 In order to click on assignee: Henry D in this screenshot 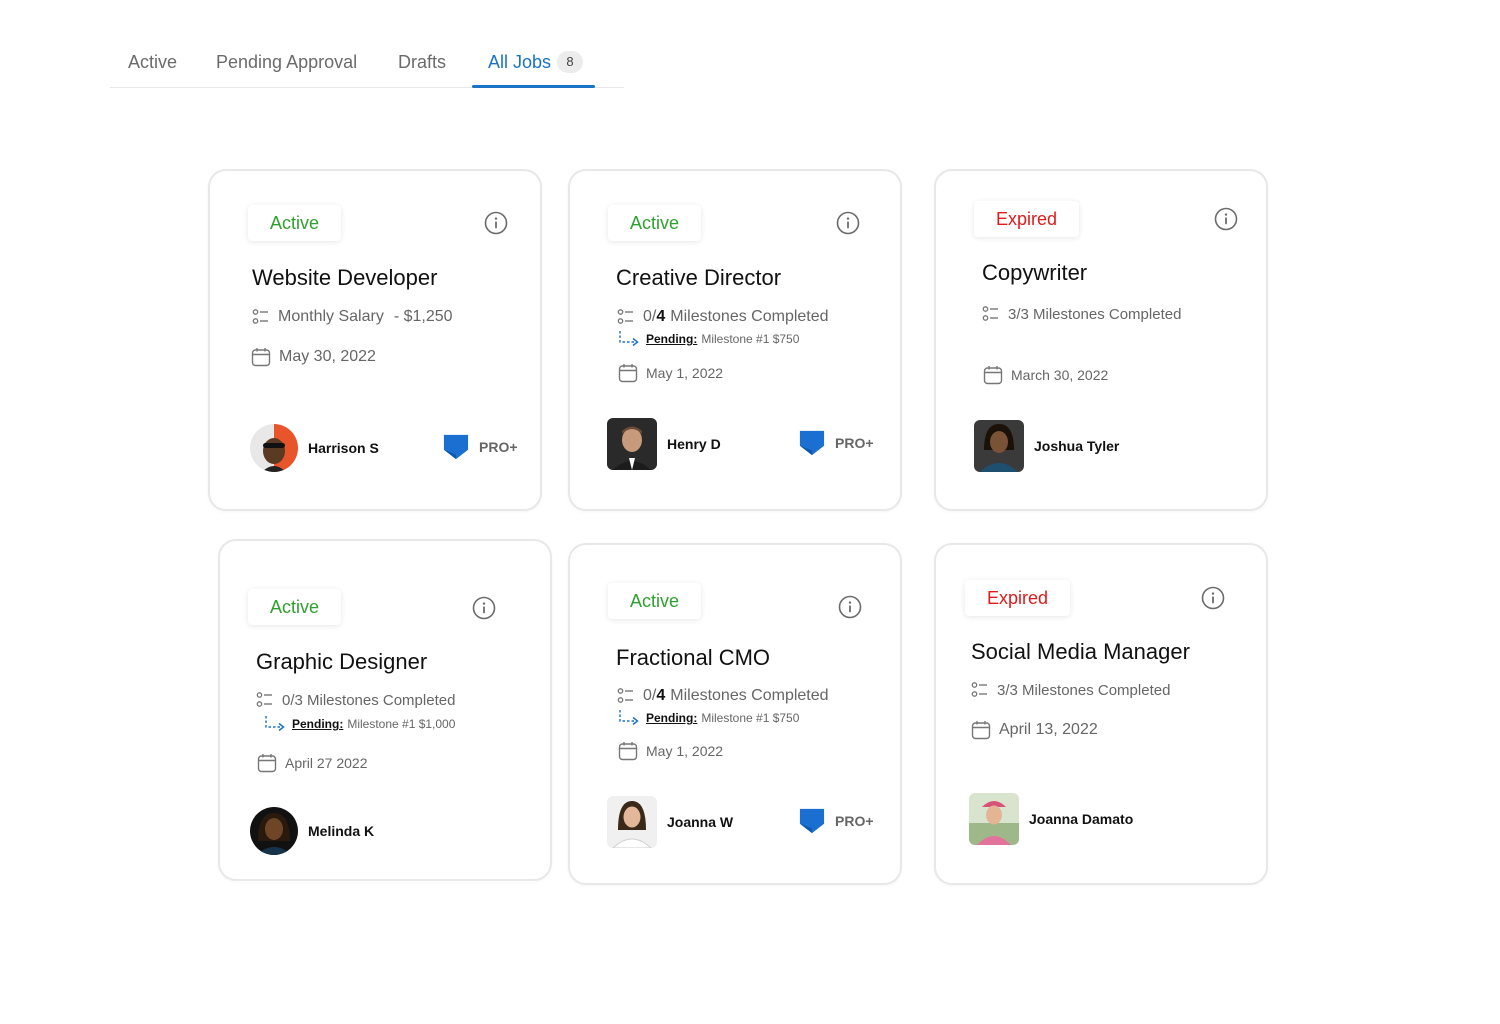, I will do `click(664, 444)`.